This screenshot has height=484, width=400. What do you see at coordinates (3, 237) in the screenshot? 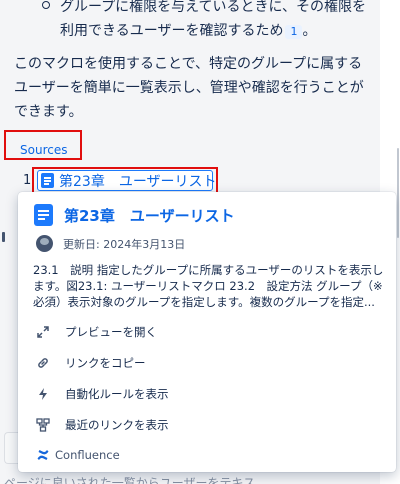
I see `edge-marker` at bounding box center [3, 237].